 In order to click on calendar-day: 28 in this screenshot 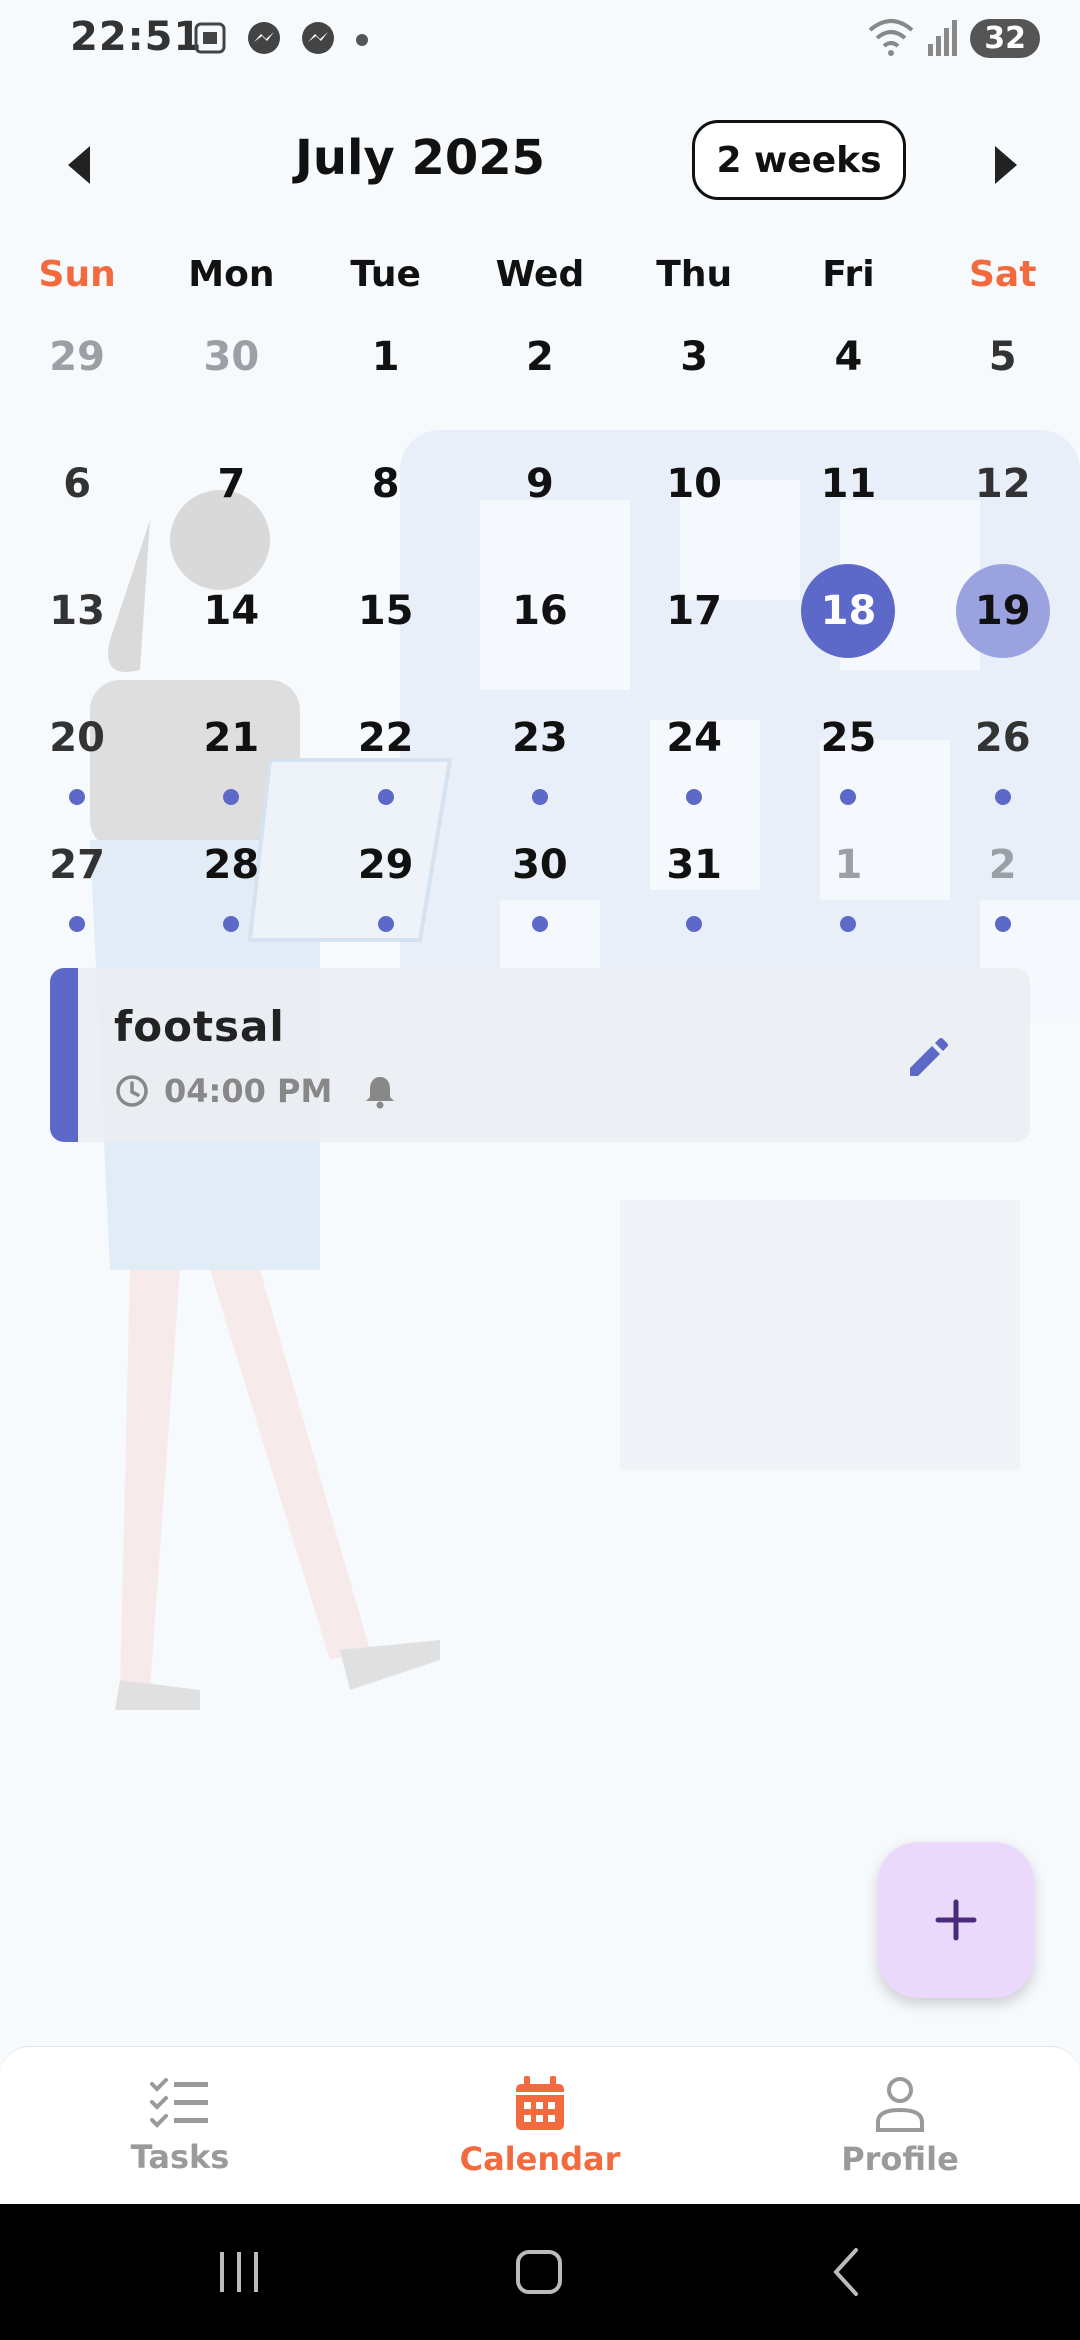, I will do `click(231, 881)`.